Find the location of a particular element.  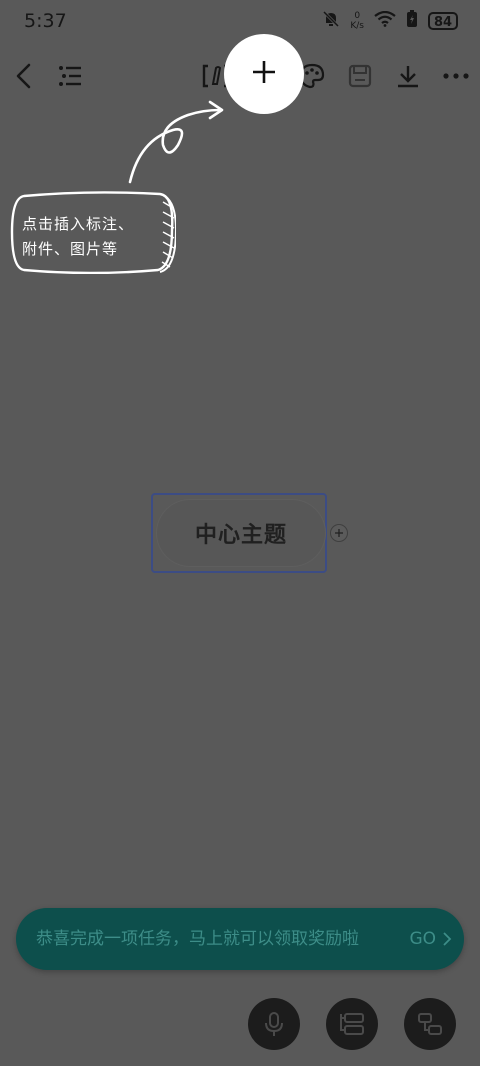

central-topic: 中心主题 is located at coordinates (241, 533).